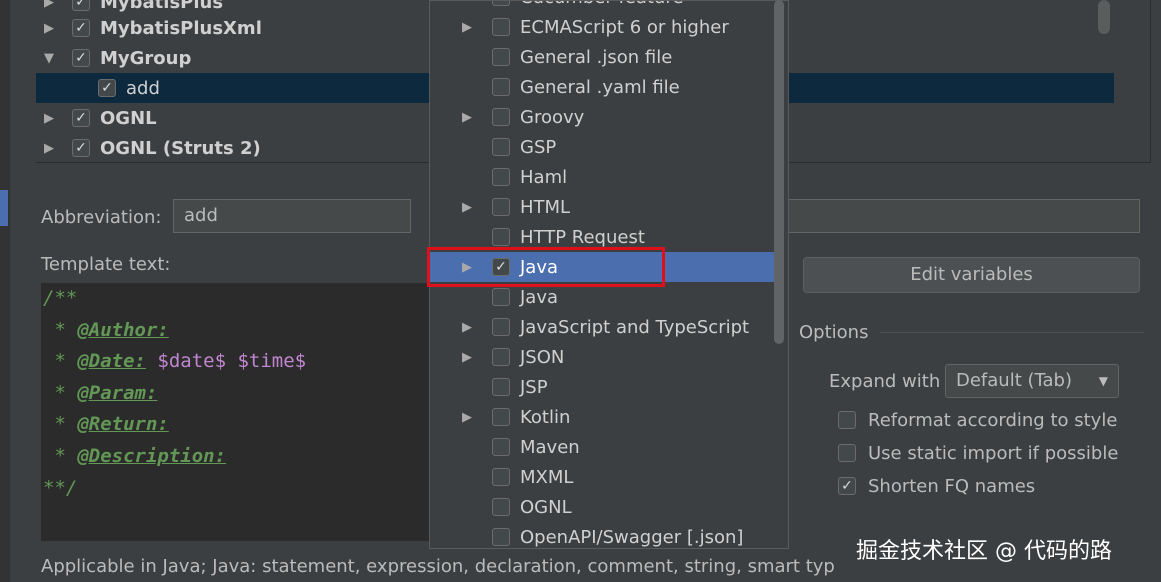 The image size is (1161, 582). I want to click on context-item-label: JavaScript and TypeScript, so click(635, 327).